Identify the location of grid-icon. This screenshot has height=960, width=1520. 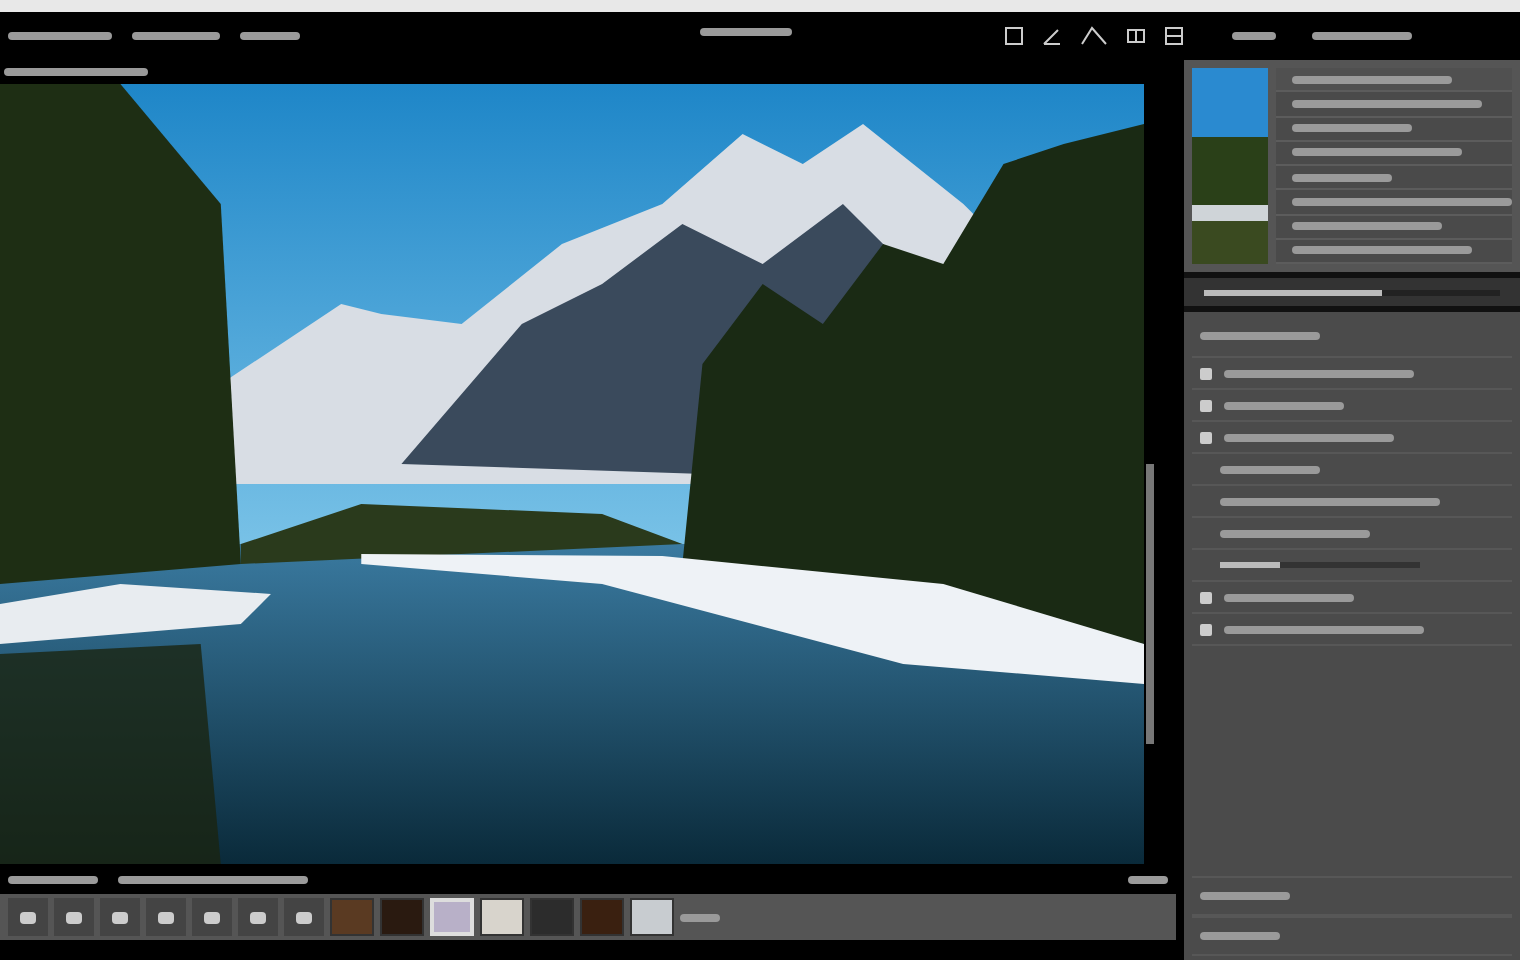
(1136, 36).